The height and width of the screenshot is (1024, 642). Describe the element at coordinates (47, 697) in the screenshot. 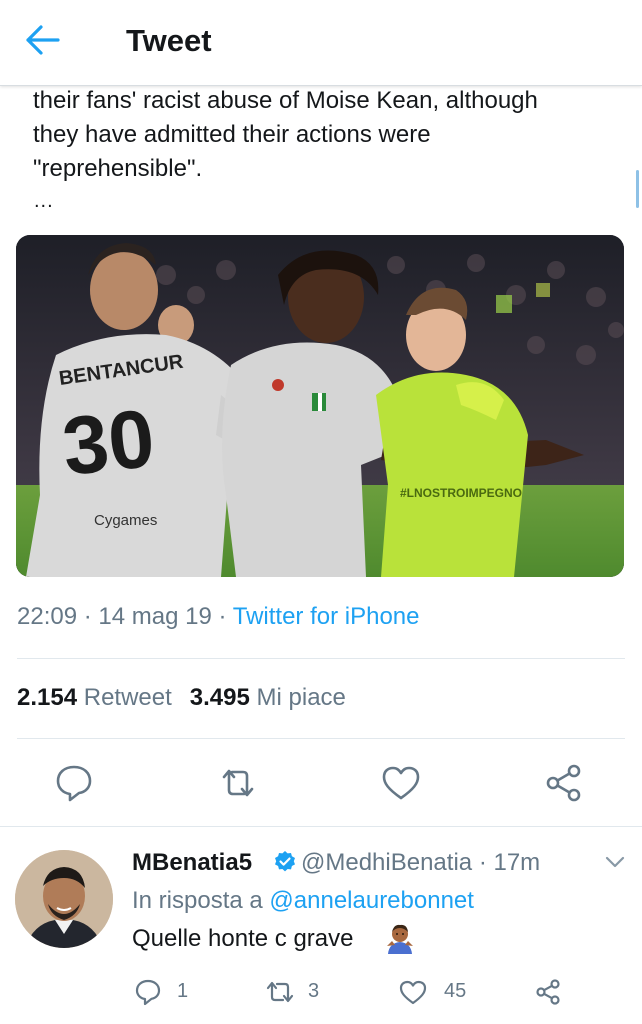

I see `retweets-count: 2.154` at that location.